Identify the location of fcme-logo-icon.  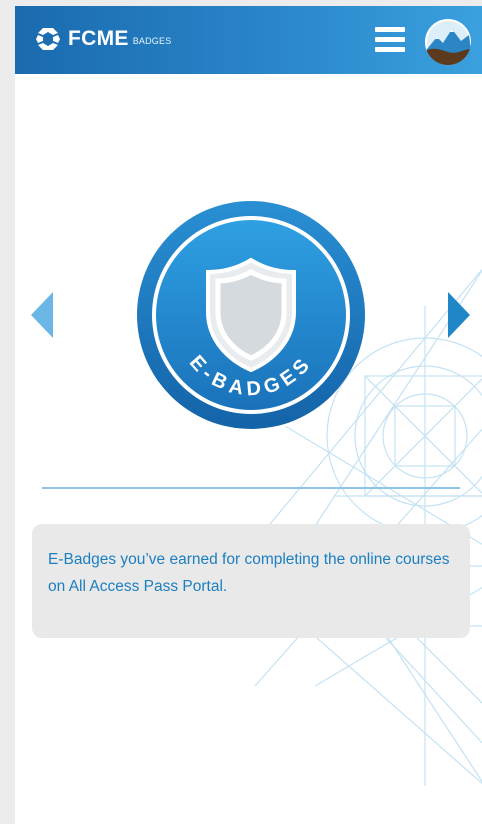
(48, 39).